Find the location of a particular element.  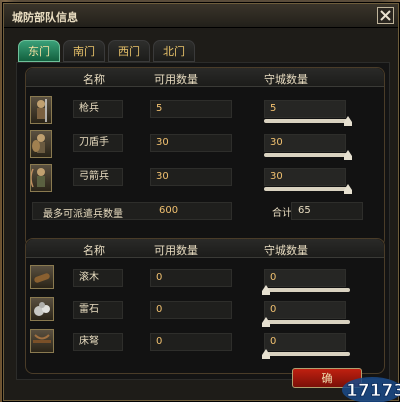

equipment-row-log: 滚木 0 0 is located at coordinates (205, 280).